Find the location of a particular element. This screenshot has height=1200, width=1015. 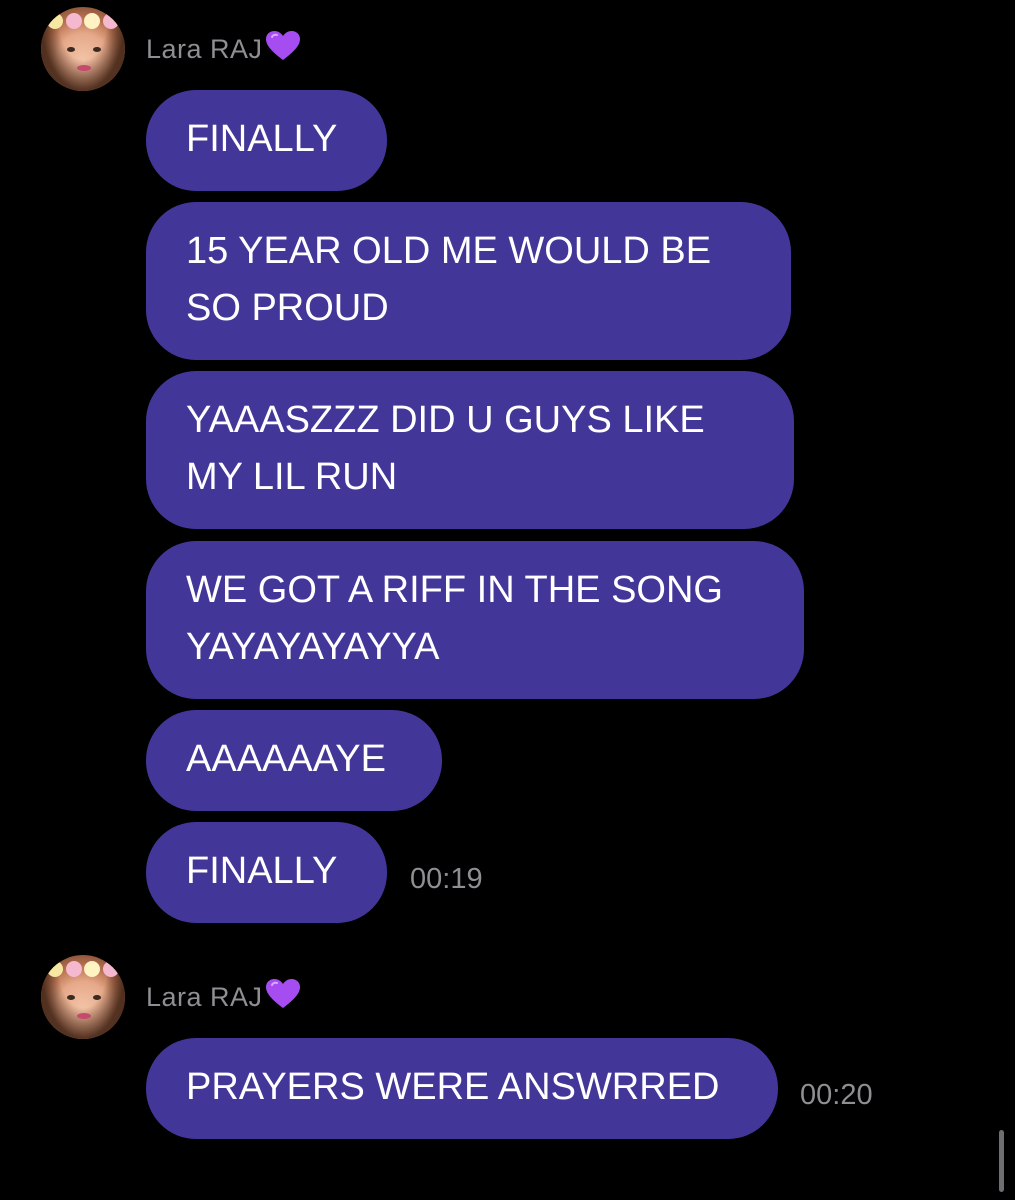

scrollbar is located at coordinates (1001, 1161).